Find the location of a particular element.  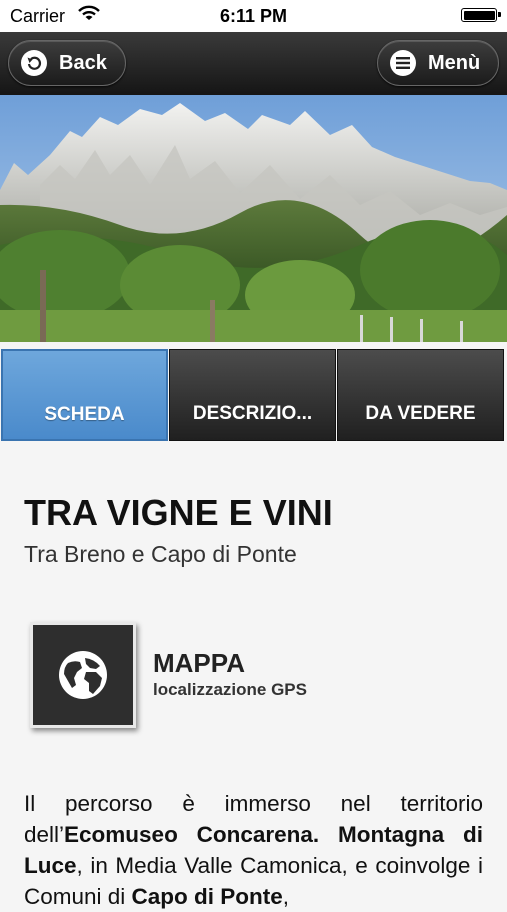

map-label: MAPPA localizzazione GPS is located at coordinates (230, 674).